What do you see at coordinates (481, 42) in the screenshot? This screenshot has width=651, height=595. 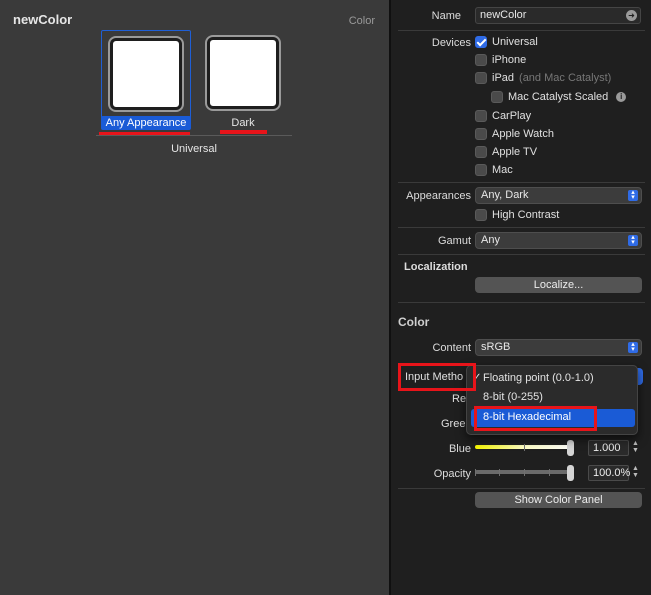 I see `checkbox-checked-icon` at bounding box center [481, 42].